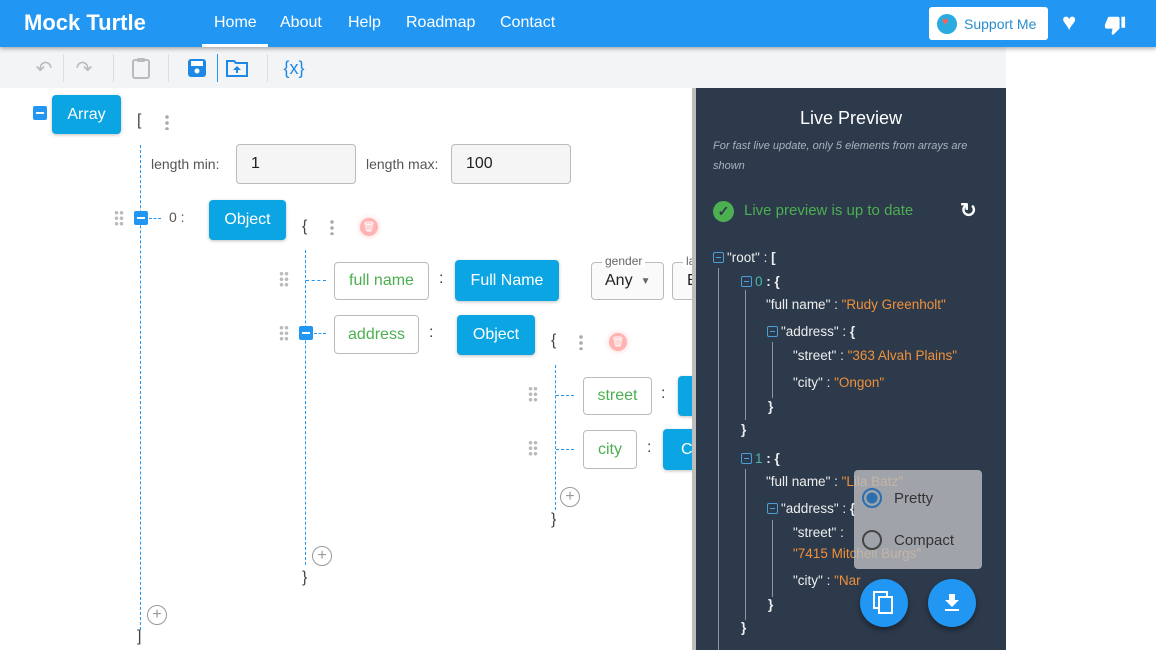 Image resolution: width=1156 pixels, height=650 pixels. Describe the element at coordinates (918, 519) in the screenshot. I see `format-menu: Pretty Compact` at that location.